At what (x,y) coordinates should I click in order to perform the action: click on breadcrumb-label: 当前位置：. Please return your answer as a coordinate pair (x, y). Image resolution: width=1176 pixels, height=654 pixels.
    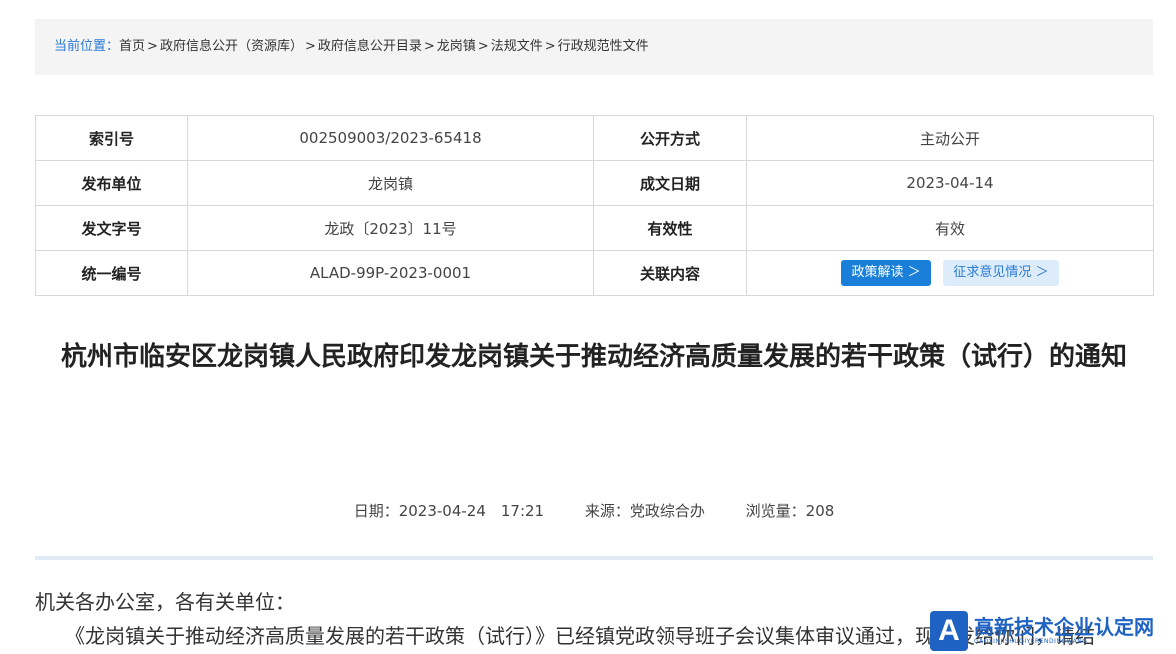
    Looking at the image, I should click on (87, 46).